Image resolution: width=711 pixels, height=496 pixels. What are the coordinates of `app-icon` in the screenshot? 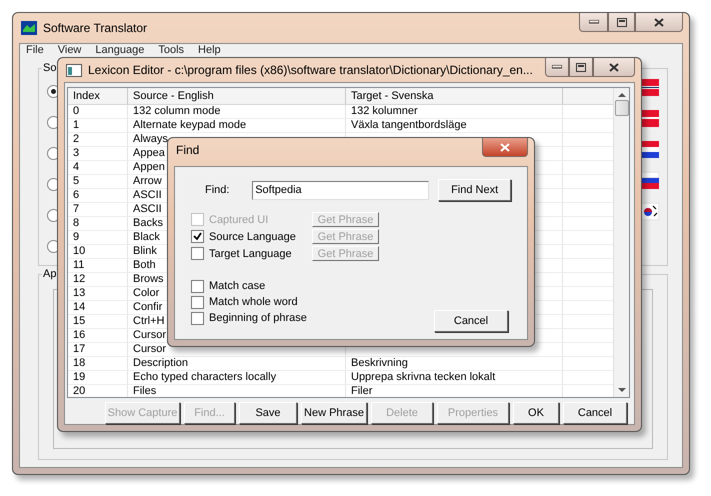 It's located at (29, 28).